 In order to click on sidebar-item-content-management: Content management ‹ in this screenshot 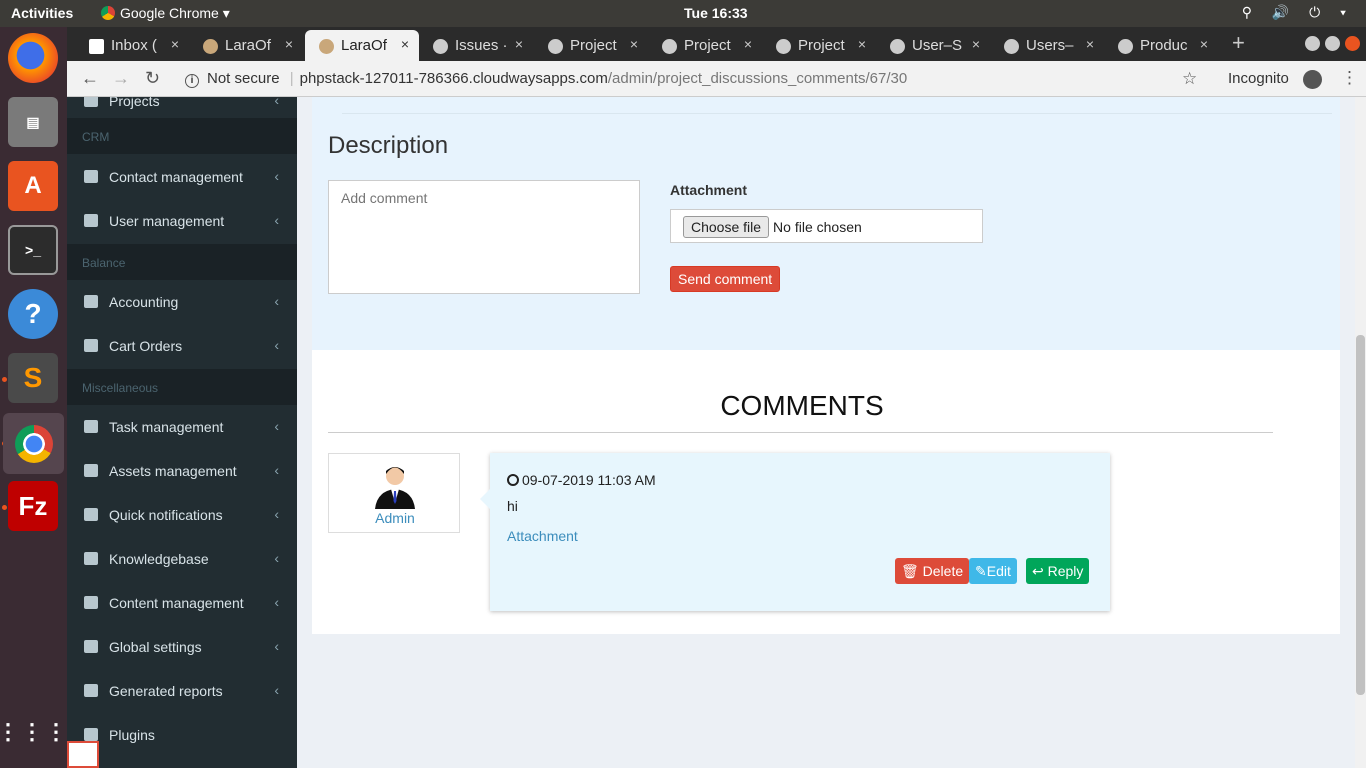, I will do `click(182, 604)`.